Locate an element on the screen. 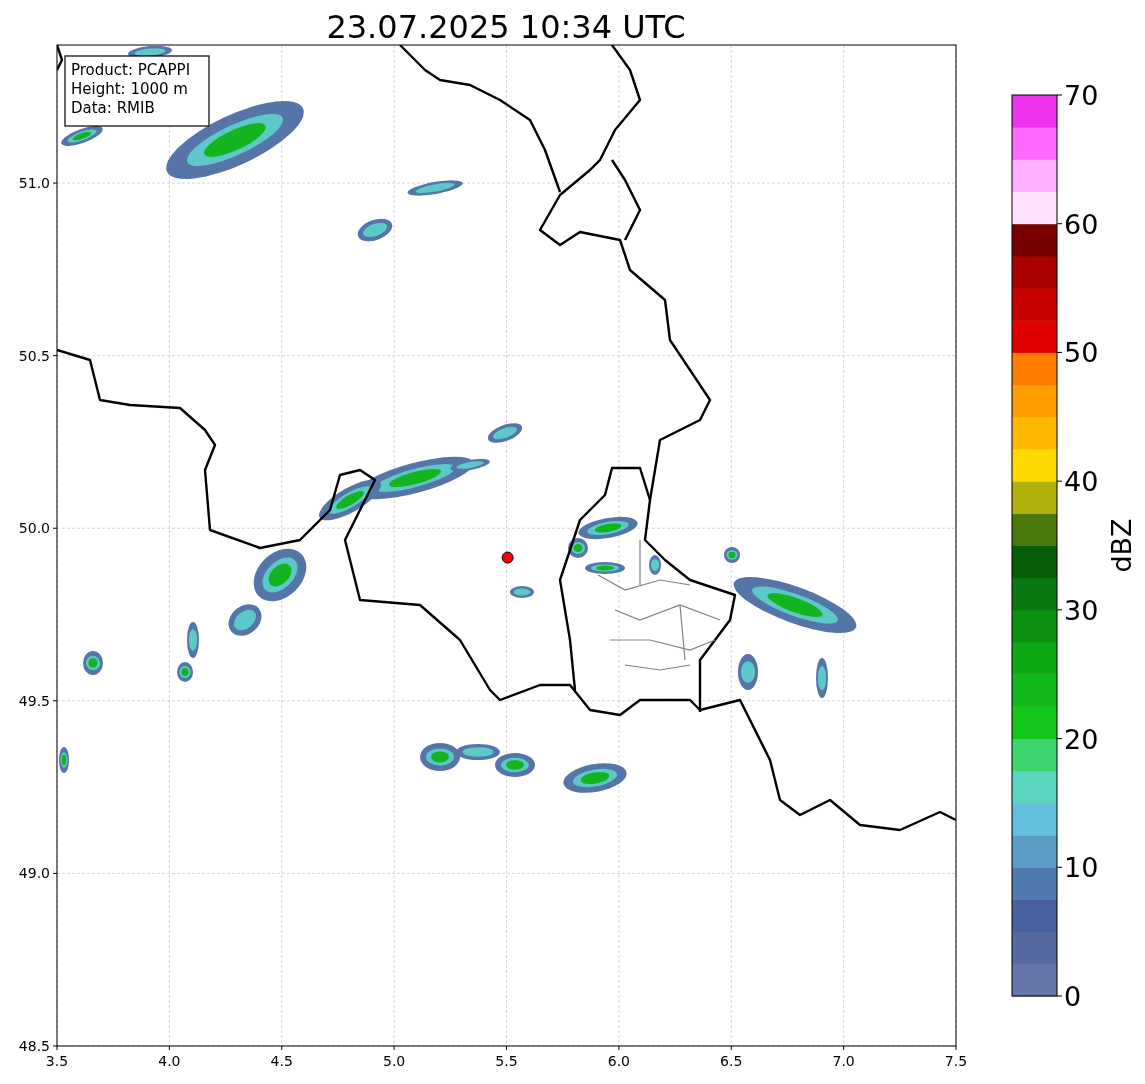  colorbar-tick-label: 0 is located at coordinates (1073, 996).